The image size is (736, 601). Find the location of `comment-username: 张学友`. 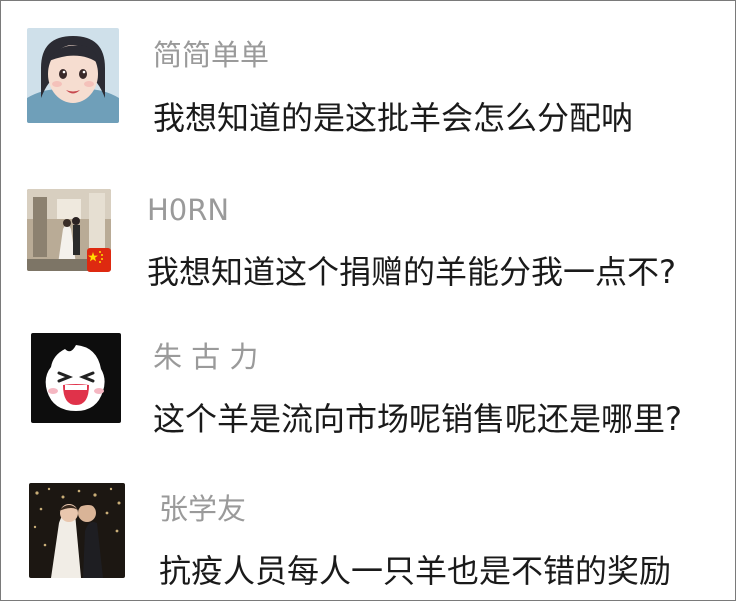

comment-username: 张学友 is located at coordinates (202, 509).